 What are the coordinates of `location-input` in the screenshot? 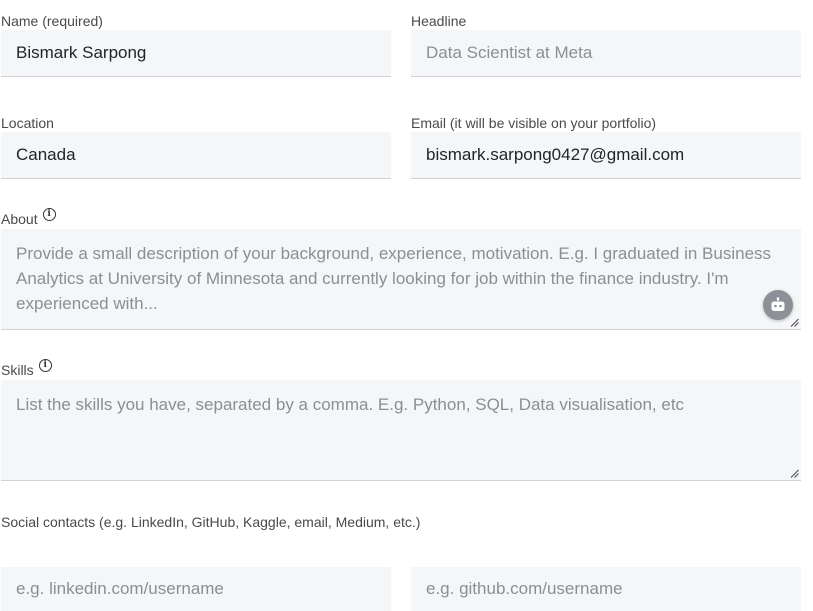 It's located at (196, 155).